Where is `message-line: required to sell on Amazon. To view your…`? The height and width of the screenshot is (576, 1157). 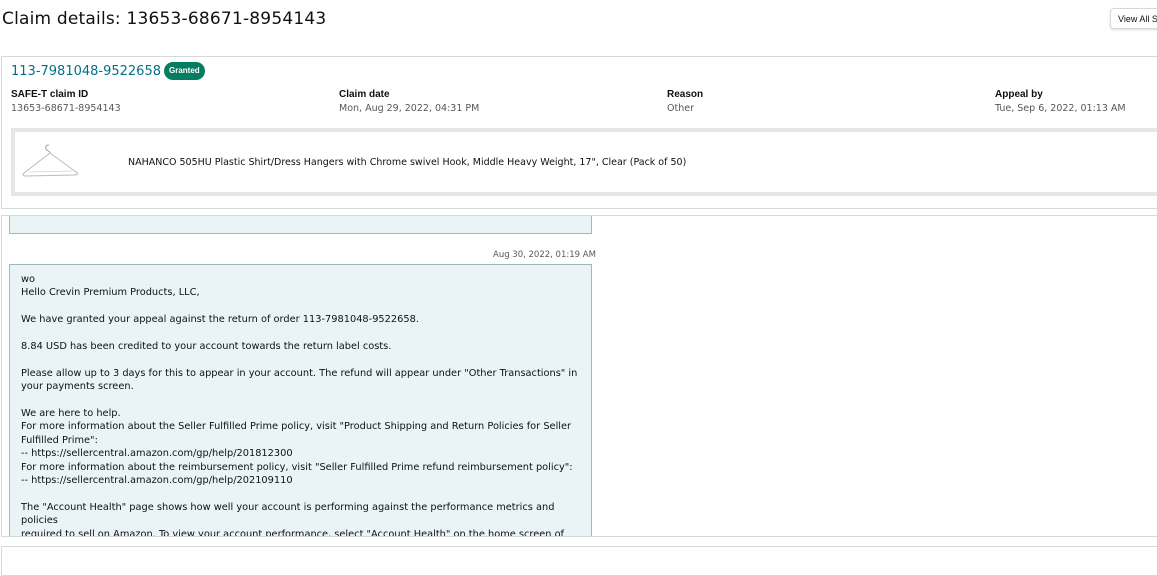
message-line: required to sell on Amazon. To view your… is located at coordinates (293, 532).